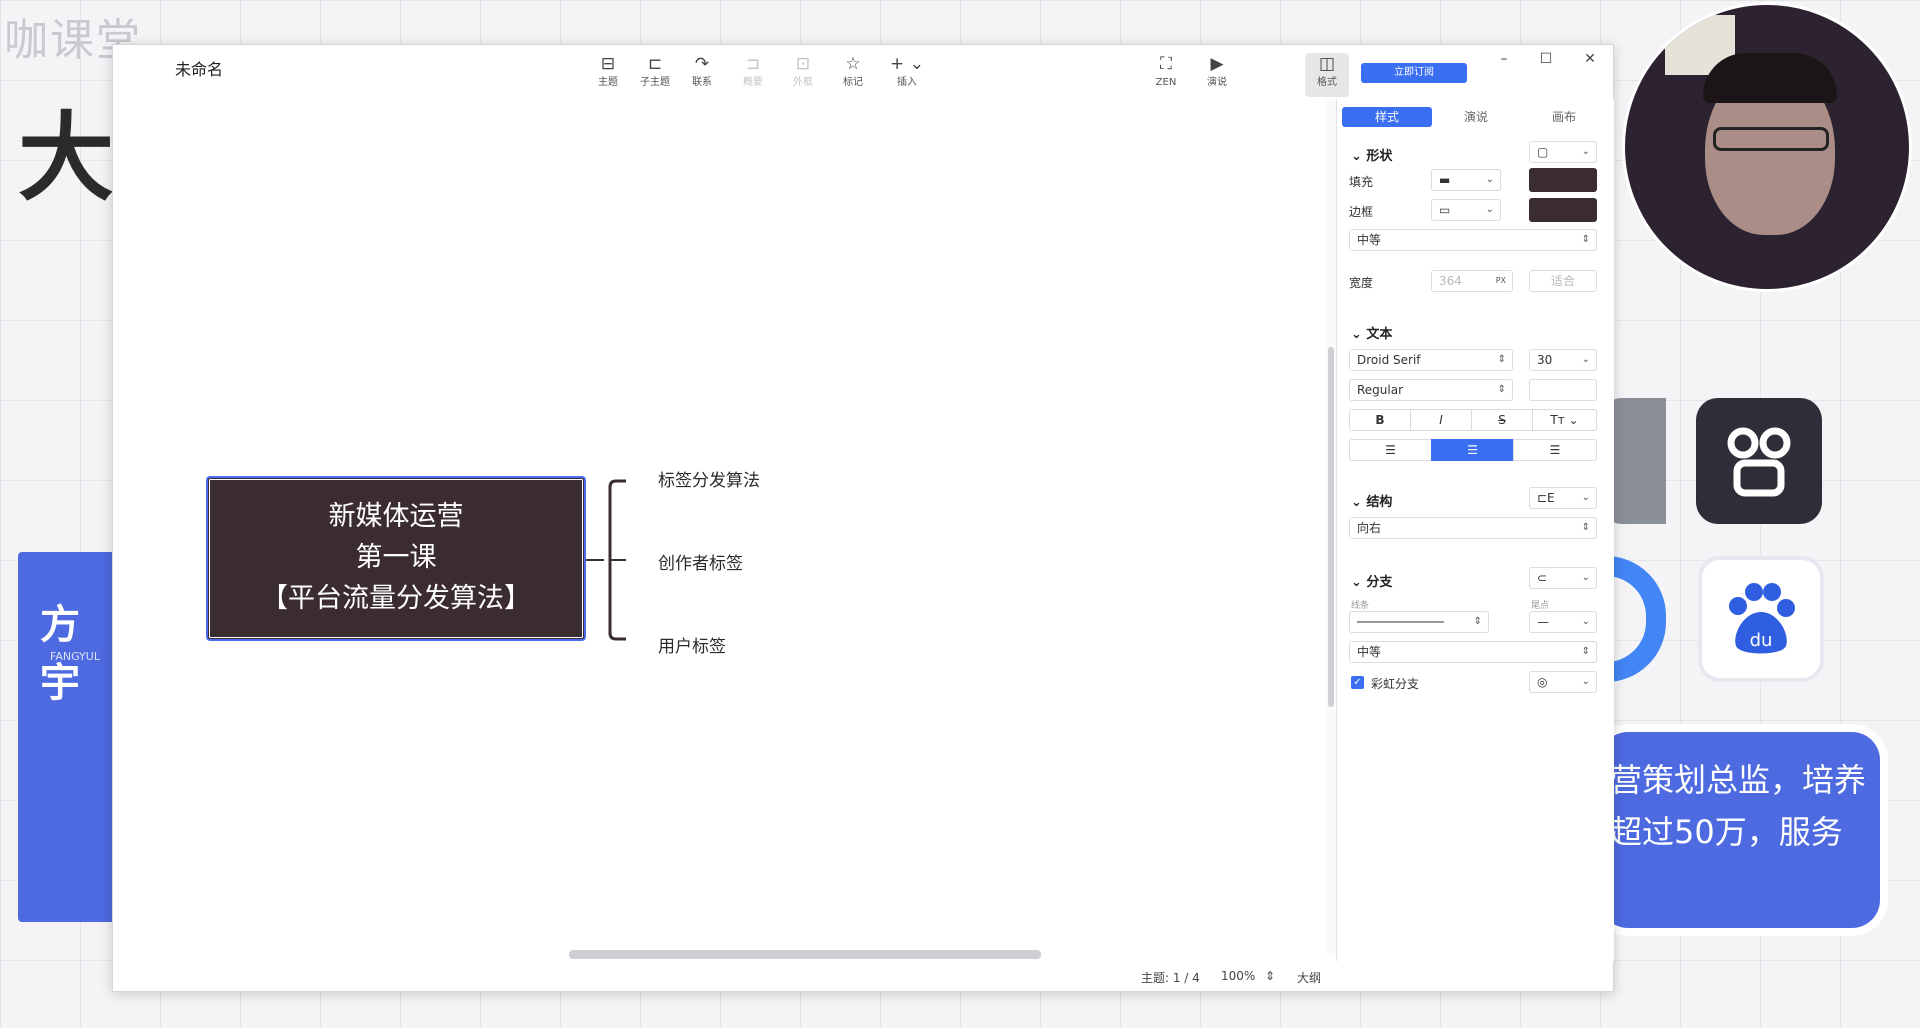 The height and width of the screenshot is (1028, 1920). I want to click on branch-style-dropdown: ⊂ ⌄, so click(1563, 578).